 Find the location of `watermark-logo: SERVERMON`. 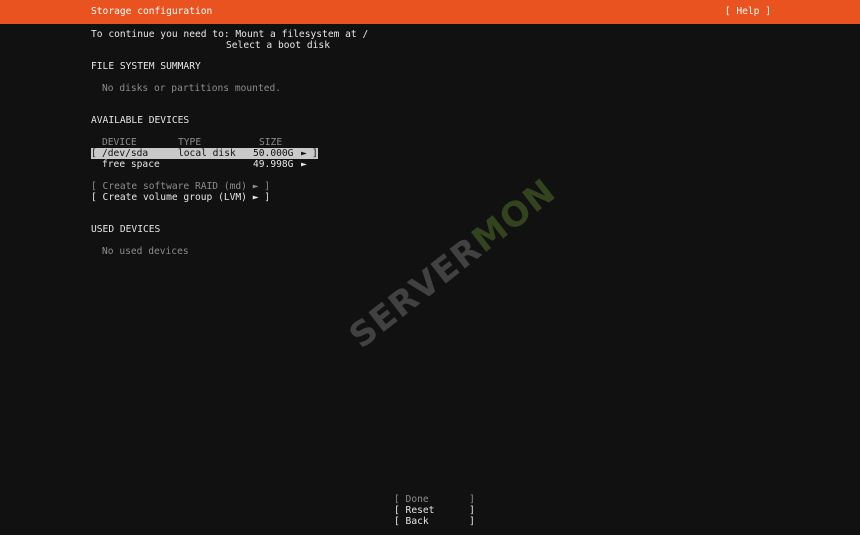

watermark-logo: SERVERMON is located at coordinates (453, 264).